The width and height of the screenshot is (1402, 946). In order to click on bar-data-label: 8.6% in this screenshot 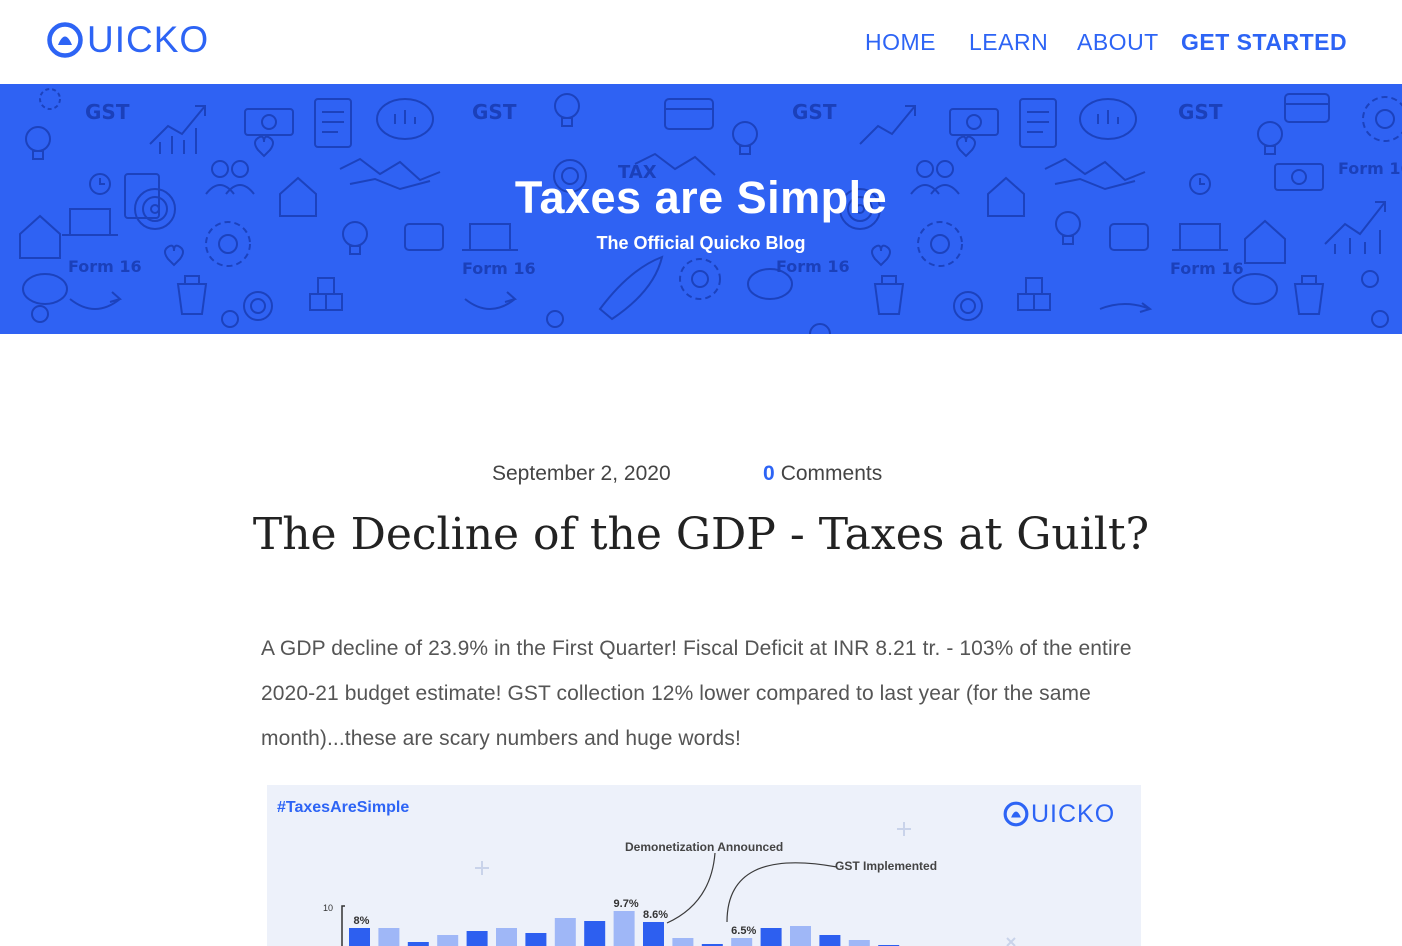, I will do `click(655, 915)`.